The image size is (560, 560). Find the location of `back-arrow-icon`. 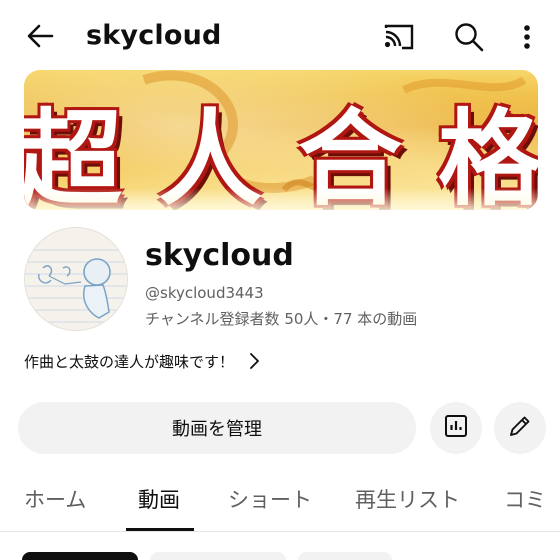

back-arrow-icon is located at coordinates (40, 36).